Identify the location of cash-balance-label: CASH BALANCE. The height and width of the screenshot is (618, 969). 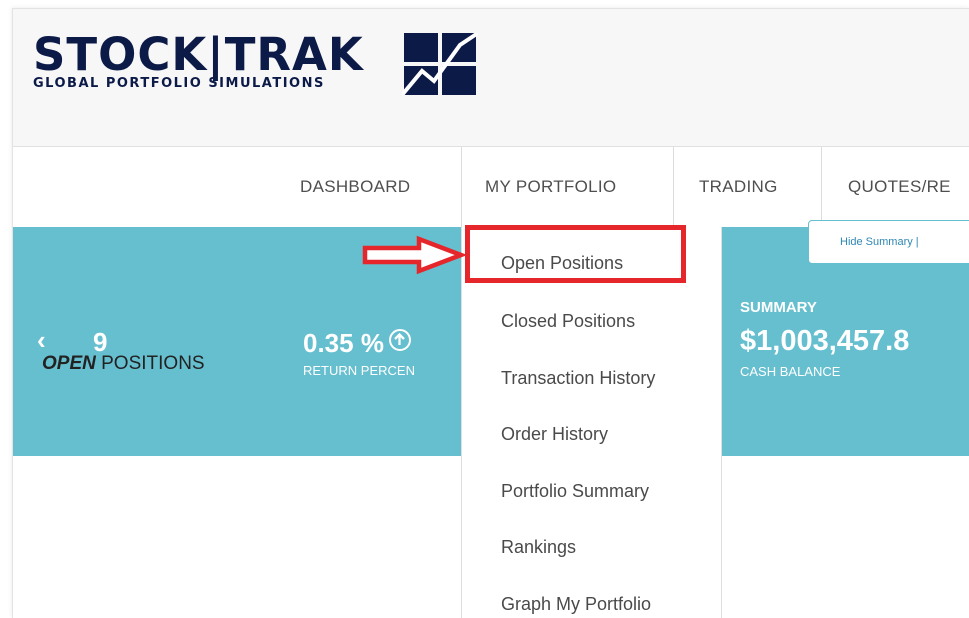
(790, 371).